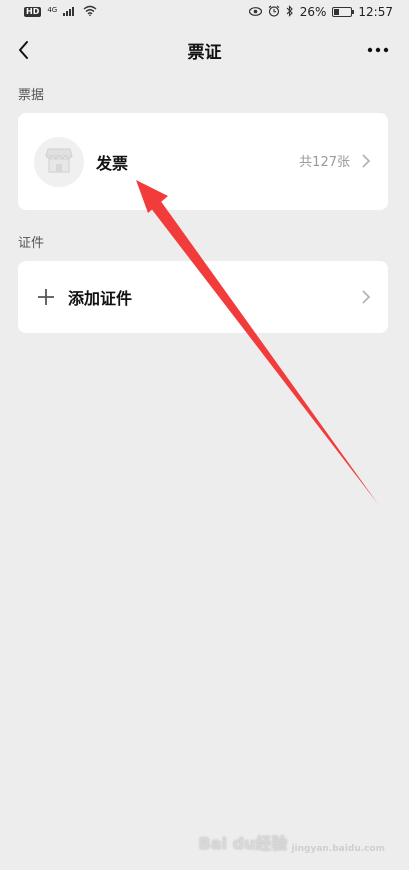 Image resolution: width=409 pixels, height=870 pixels. What do you see at coordinates (274, 12) in the screenshot?
I see `alarm-icon` at bounding box center [274, 12].